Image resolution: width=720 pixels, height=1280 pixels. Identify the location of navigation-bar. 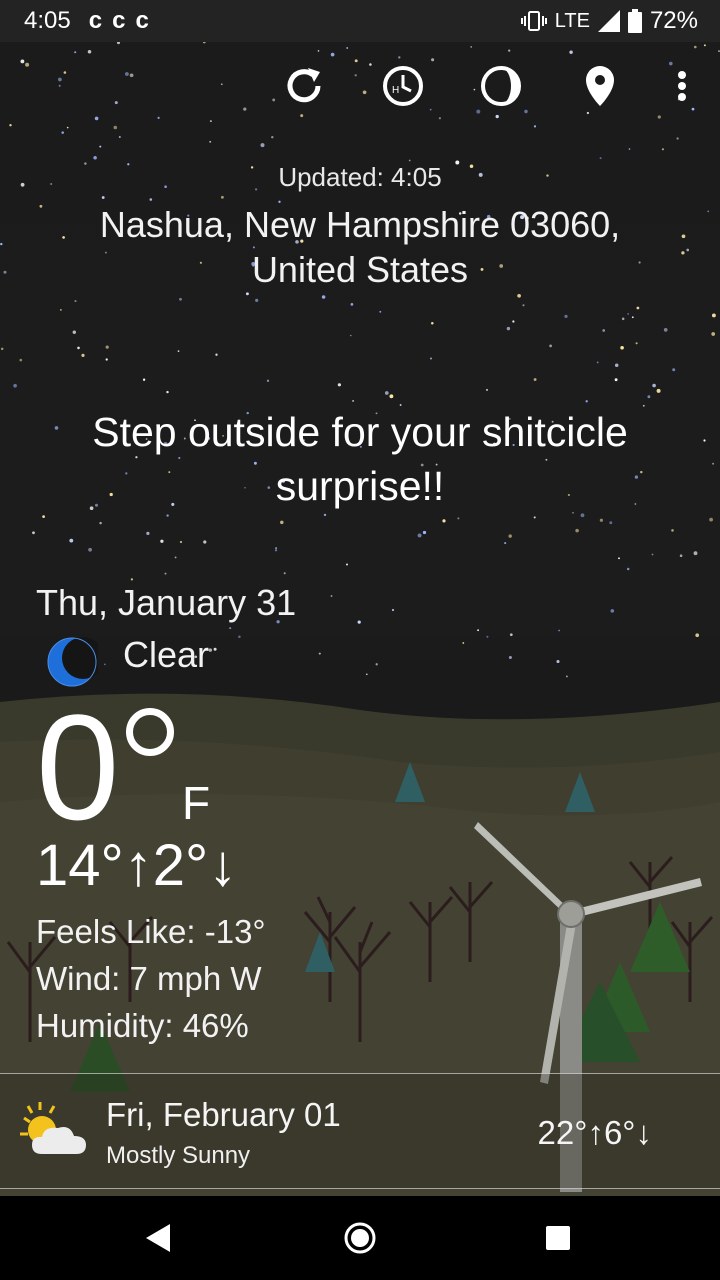
(360, 1238).